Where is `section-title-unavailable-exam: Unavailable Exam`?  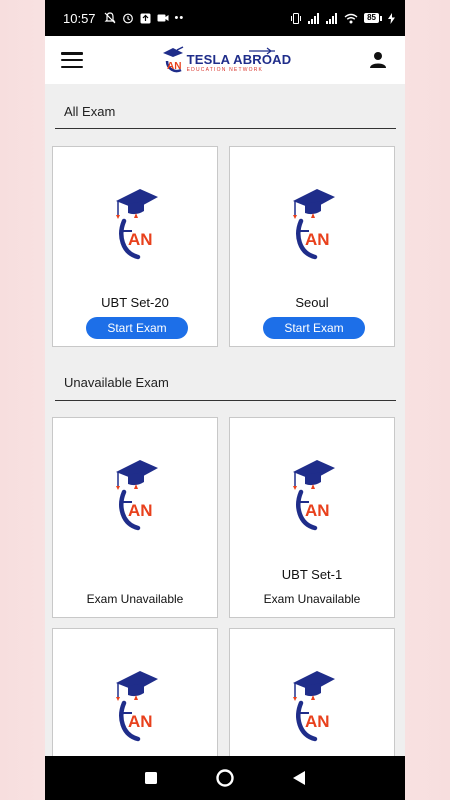 section-title-unavailable-exam: Unavailable Exam is located at coordinates (116, 382).